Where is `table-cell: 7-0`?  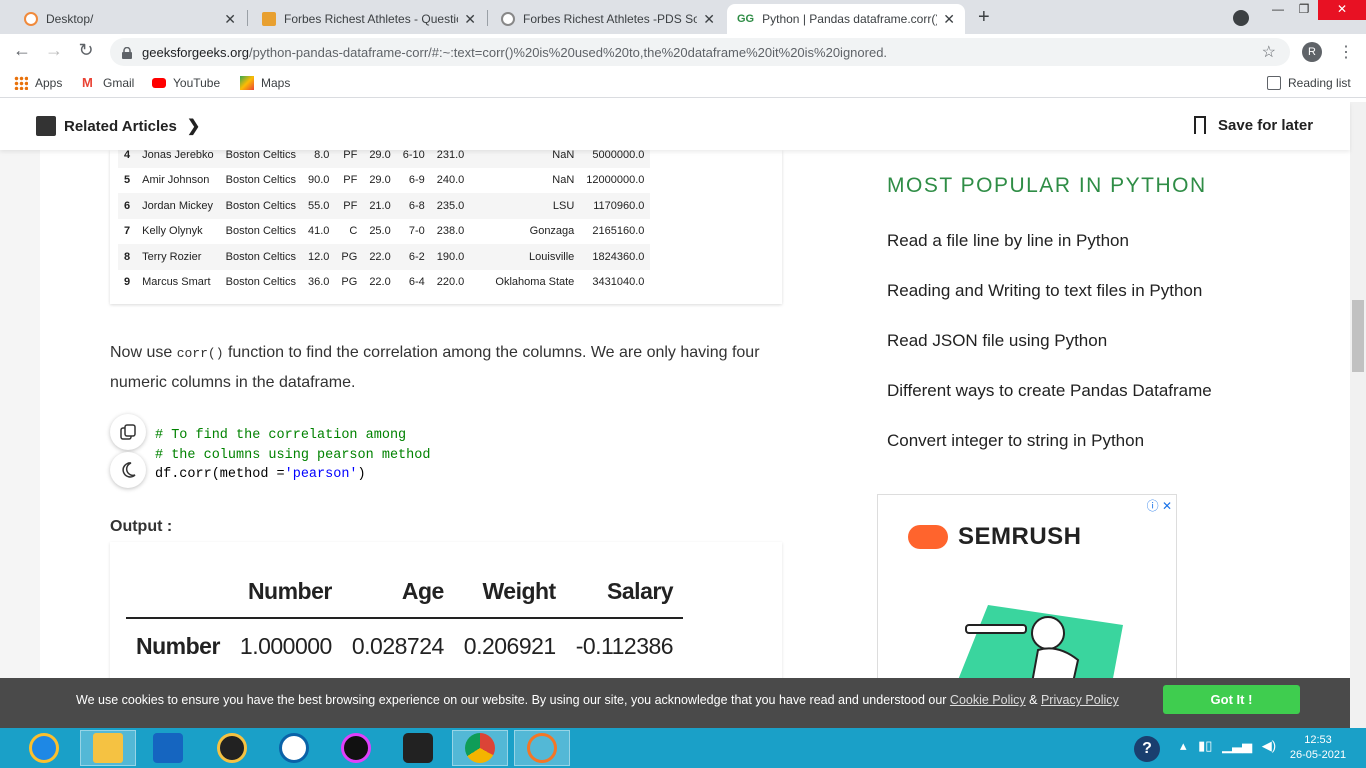
table-cell: 7-0 is located at coordinates (416, 231).